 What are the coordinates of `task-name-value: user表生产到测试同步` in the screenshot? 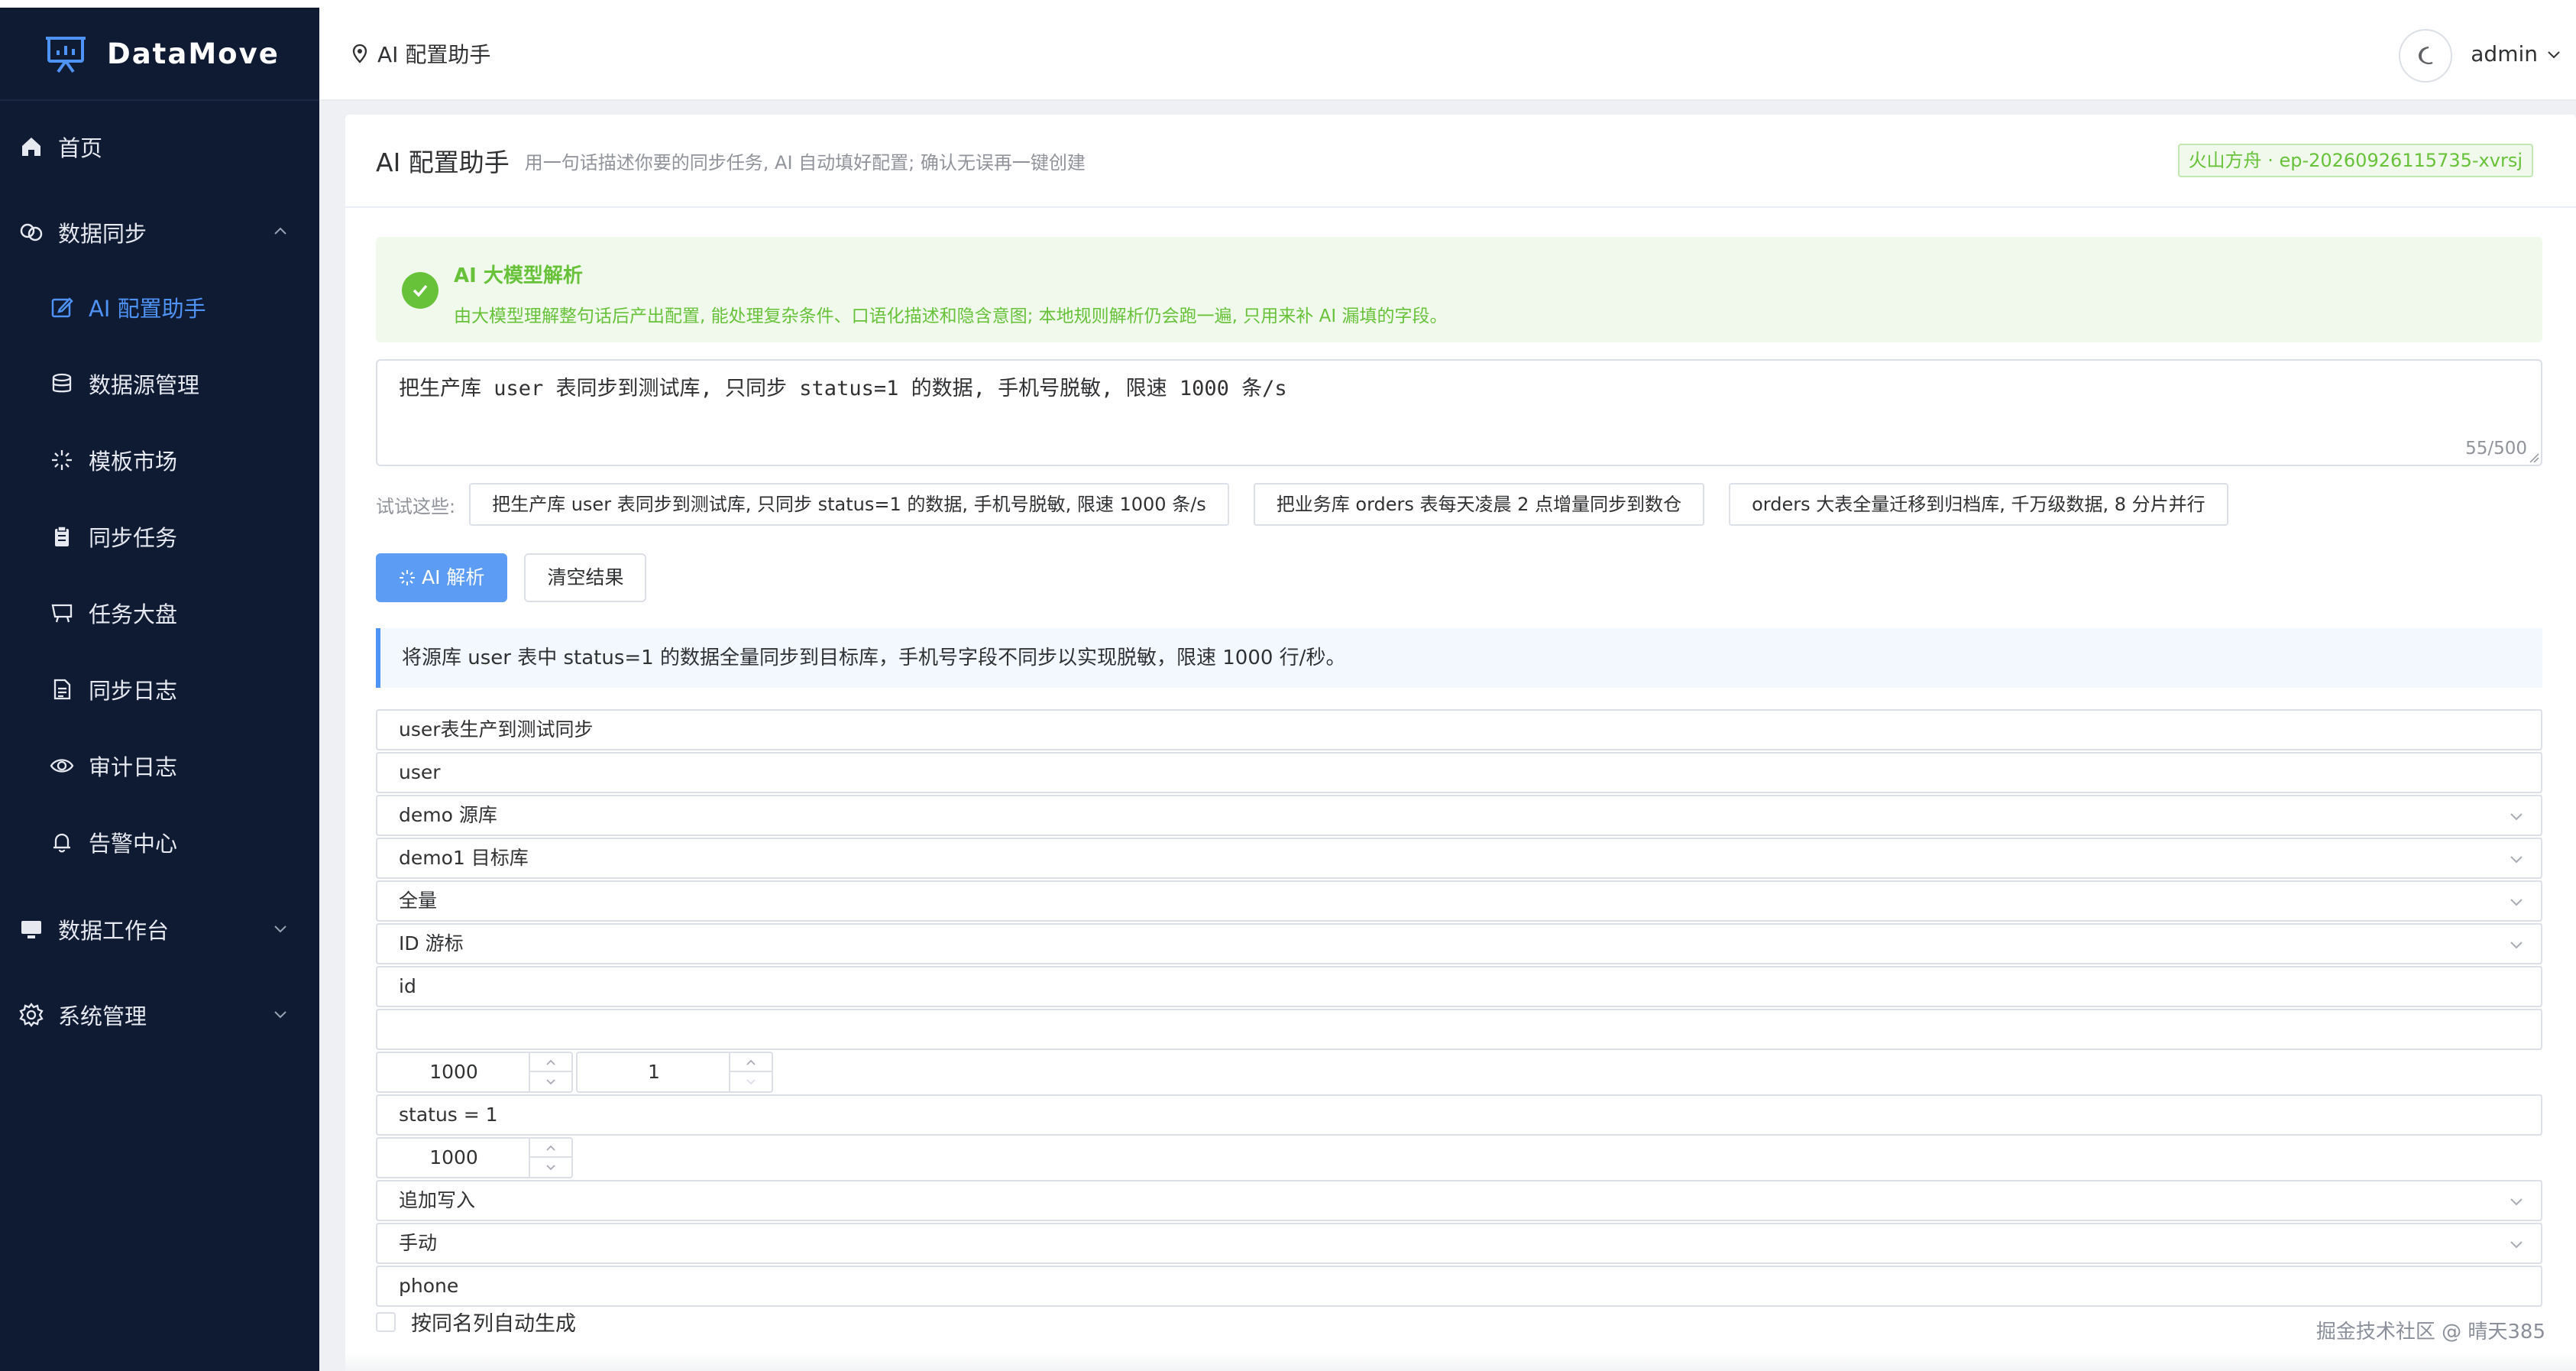 It's located at (496, 730).